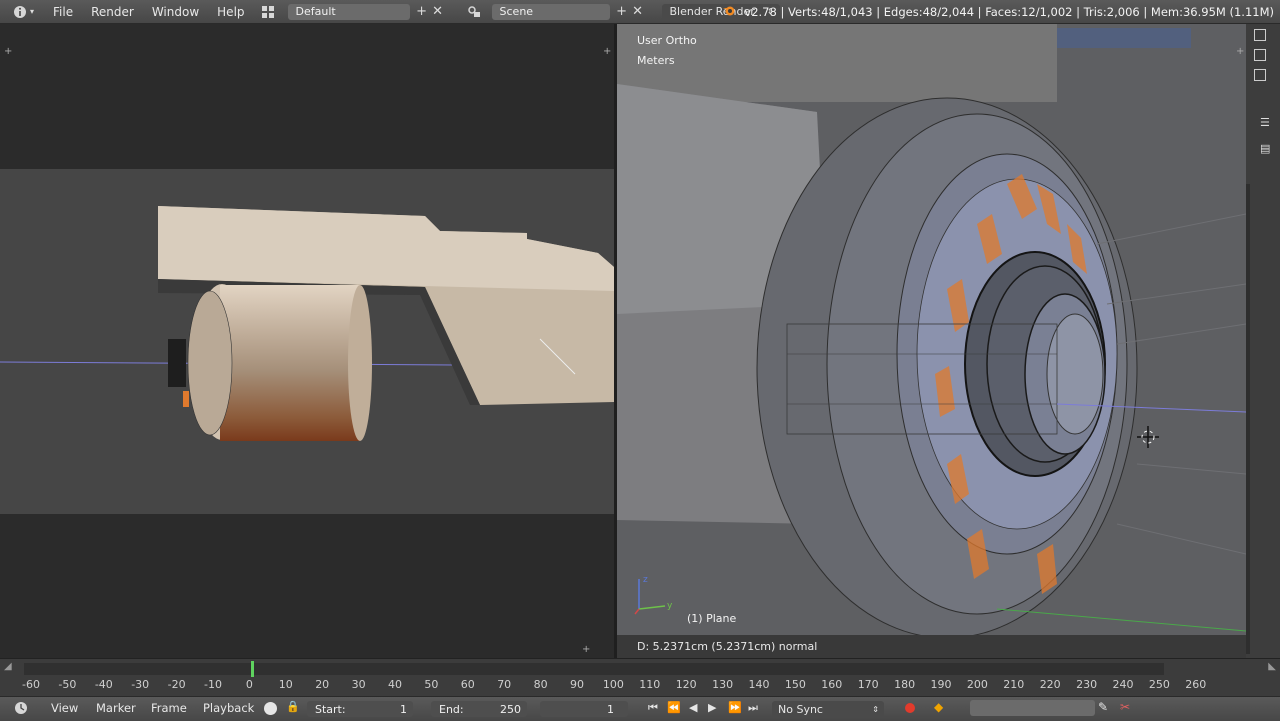  Describe the element at coordinates (315, 11) in the screenshot. I see `screen-layout-name: Default` at that location.